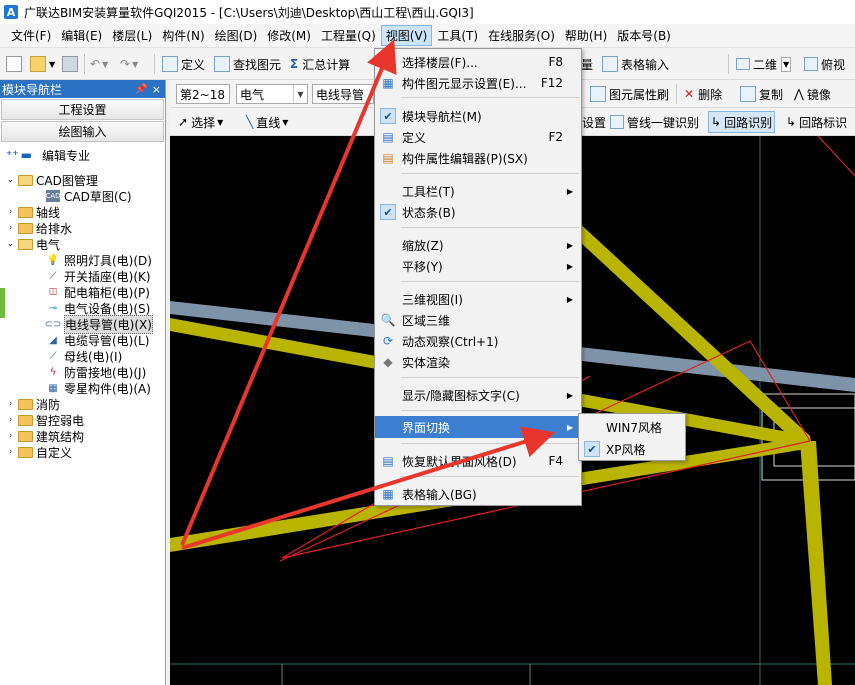  I want to click on line-button: ╲ 直线 ▼, so click(267, 122).